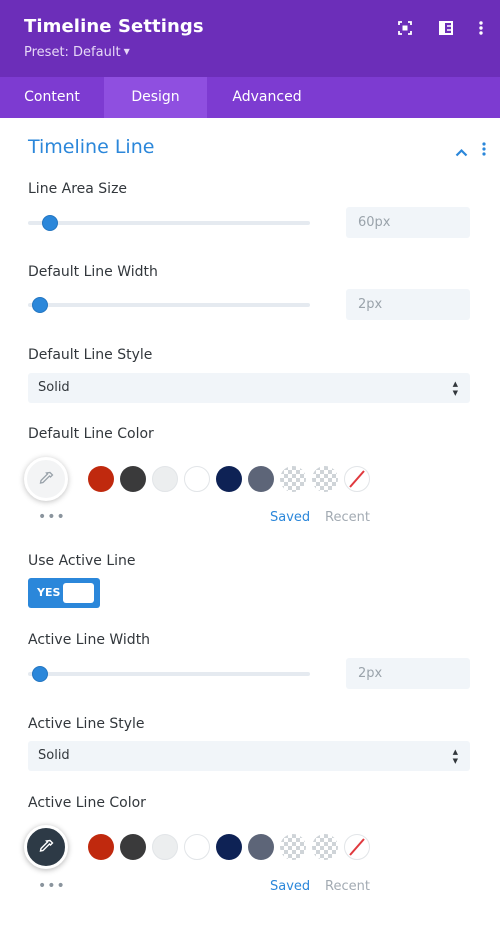 The height and width of the screenshot is (926, 500). I want to click on preset-dropdown: Preset: Default ▼, so click(77, 52).